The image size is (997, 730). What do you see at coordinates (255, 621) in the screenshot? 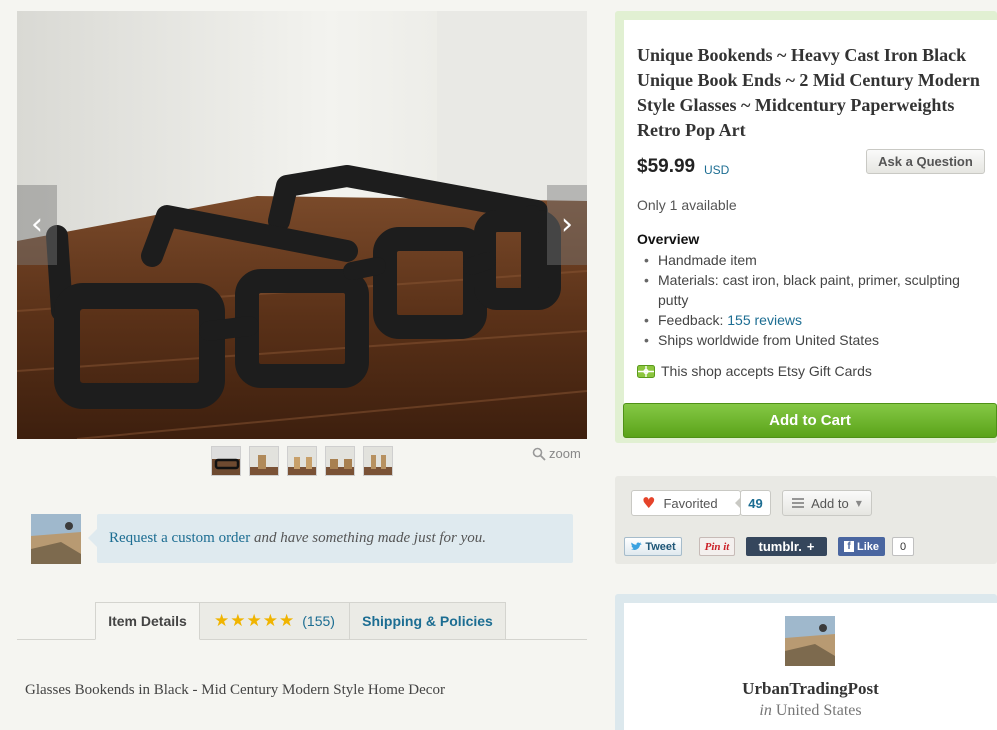
I see `rating-stars-icon: ★★★★★` at bounding box center [255, 621].